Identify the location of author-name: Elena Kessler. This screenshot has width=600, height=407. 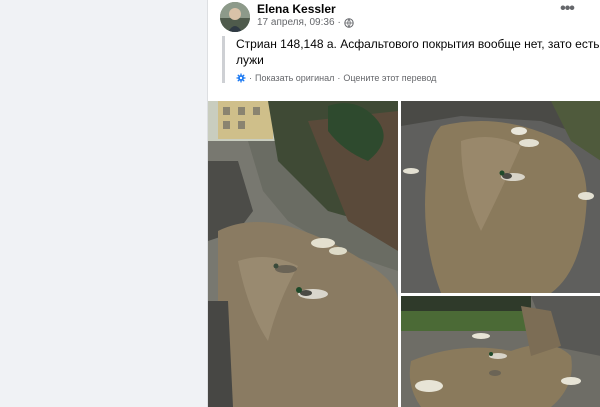
(296, 9).